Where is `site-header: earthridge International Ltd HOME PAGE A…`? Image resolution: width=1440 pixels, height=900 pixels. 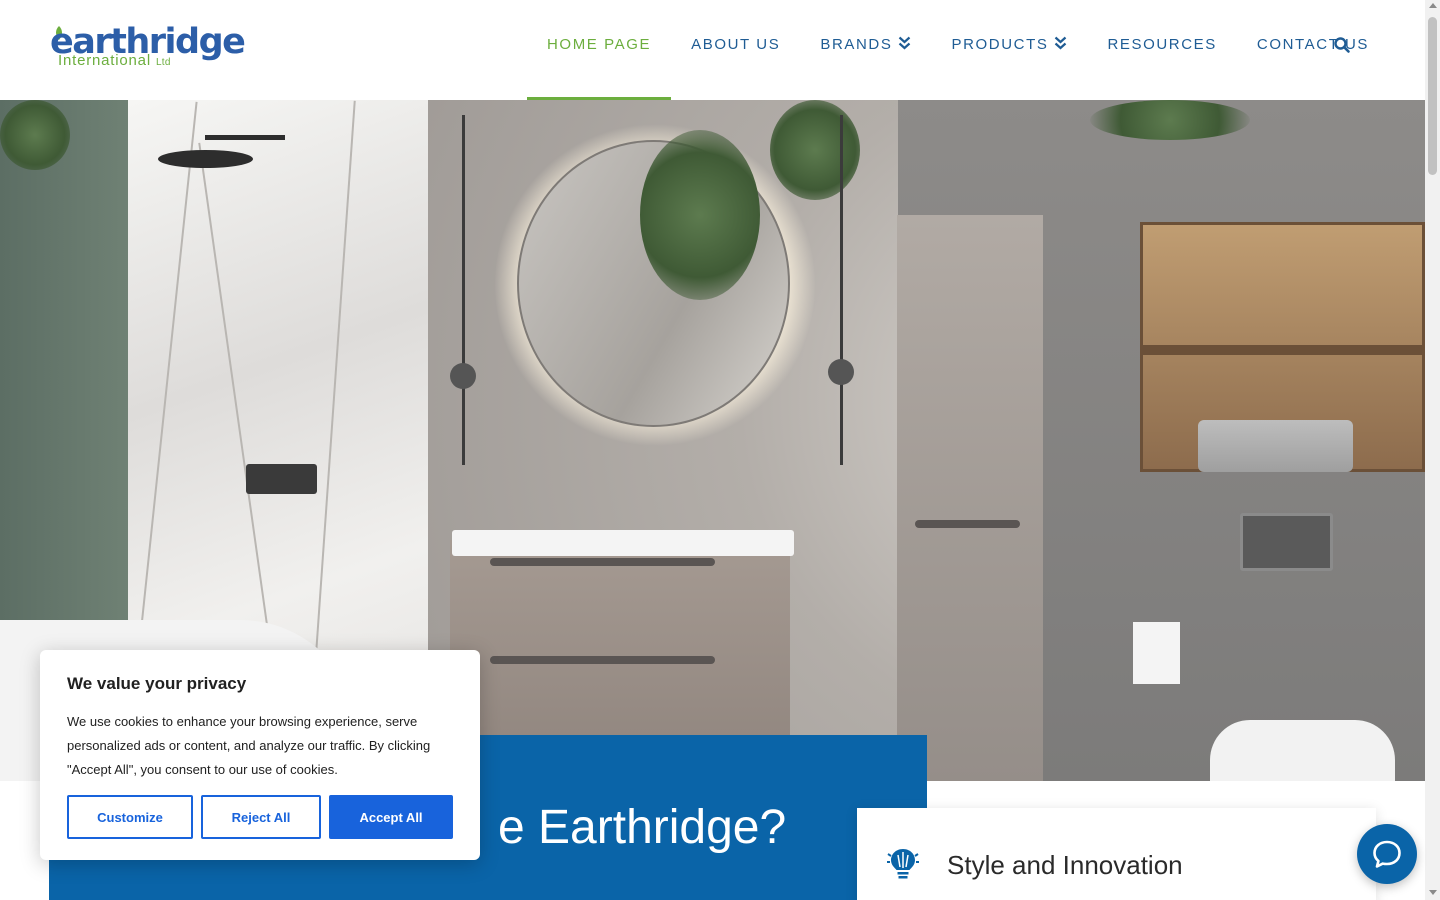
site-header: earthridge International Ltd HOME PAGE A… is located at coordinates (712, 50).